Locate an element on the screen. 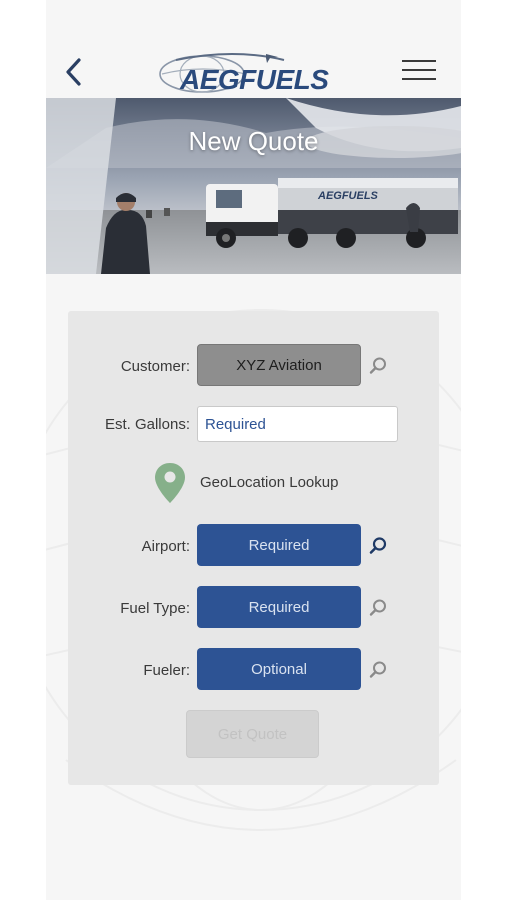  top-navigation-bar: AEGFUELS is located at coordinates (253, 69).